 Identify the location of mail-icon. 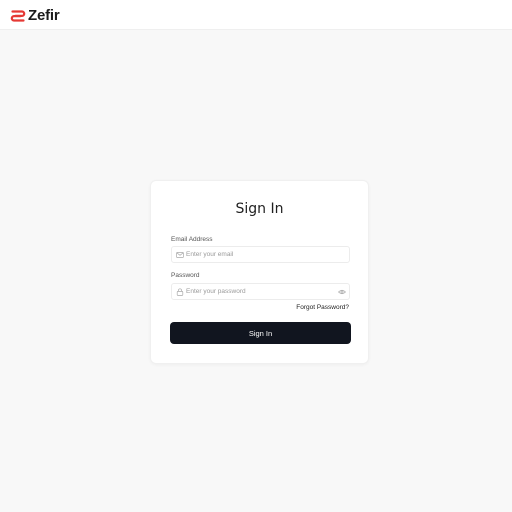
(180, 255).